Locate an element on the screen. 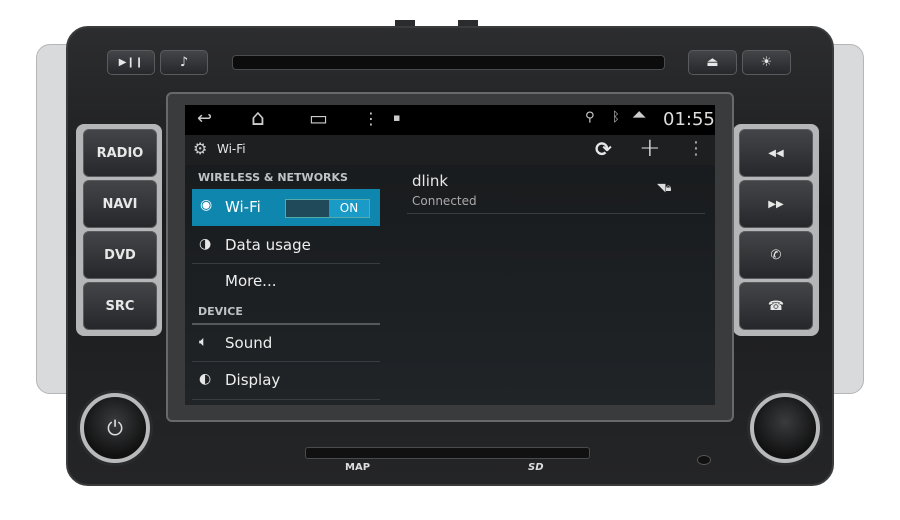 The width and height of the screenshot is (900, 520). settings-gear-icon: ⚙ is located at coordinates (200, 148).